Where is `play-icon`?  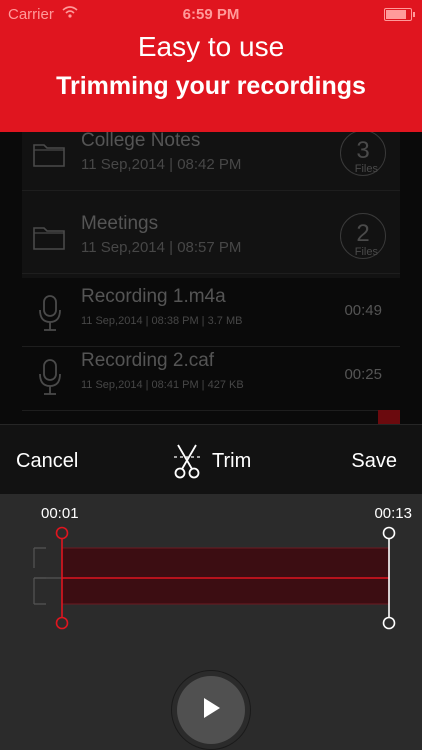 play-icon is located at coordinates (211, 710).